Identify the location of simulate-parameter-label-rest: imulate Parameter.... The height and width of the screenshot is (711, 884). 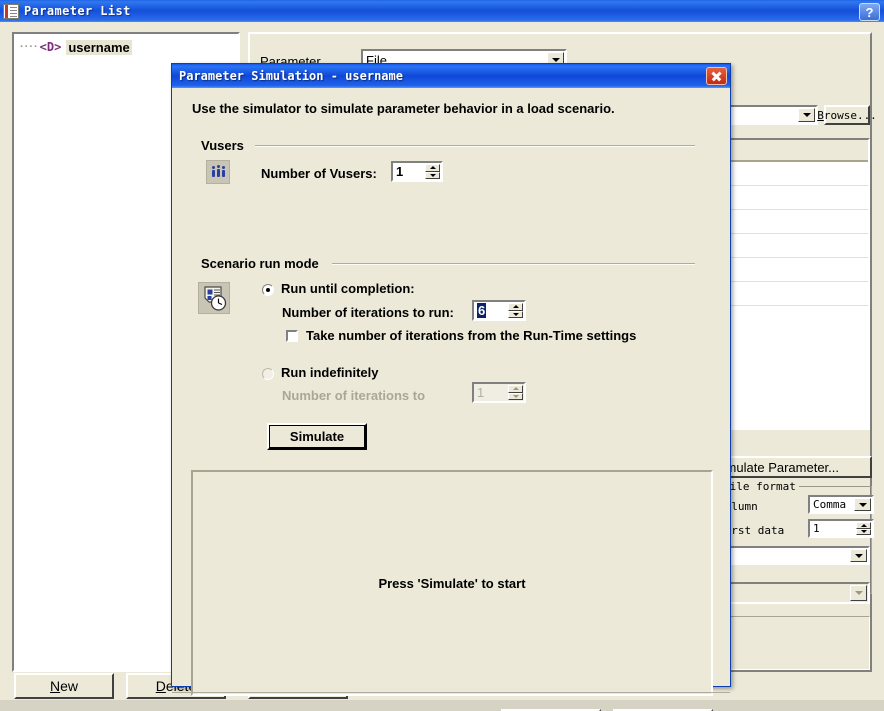
(780, 467).